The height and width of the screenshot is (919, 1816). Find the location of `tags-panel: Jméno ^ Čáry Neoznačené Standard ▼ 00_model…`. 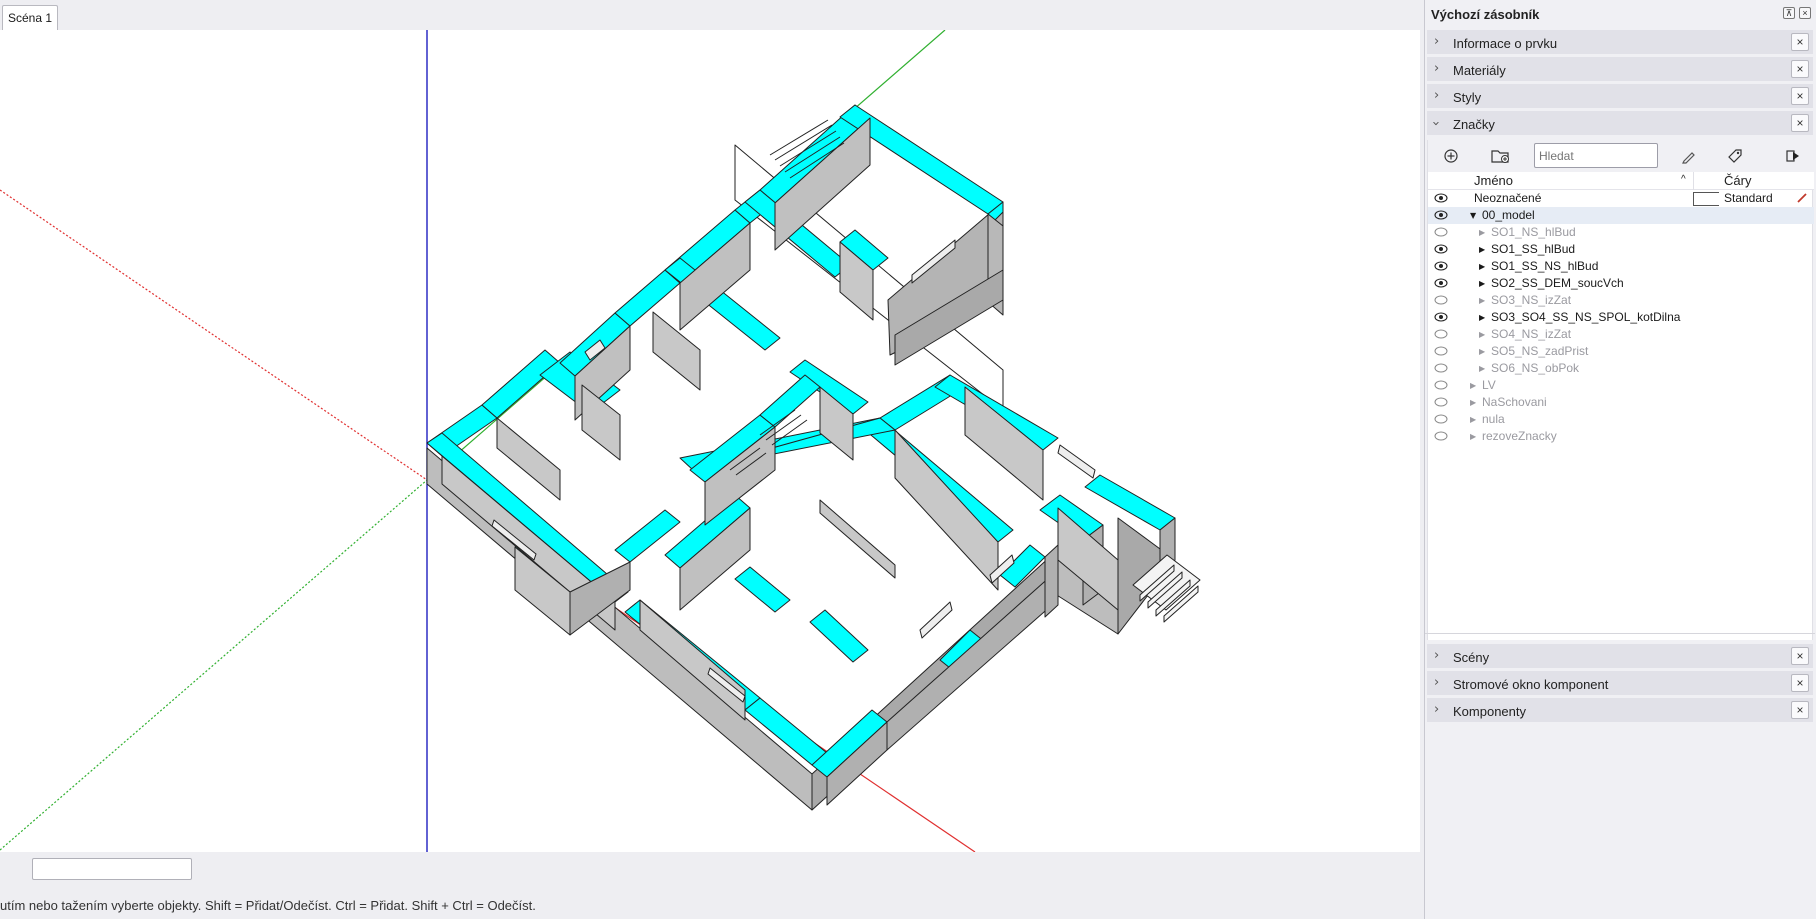

tags-panel: Jméno ^ Čáry Neoznačené Standard ▼ 00_model… is located at coordinates (1620, 390).